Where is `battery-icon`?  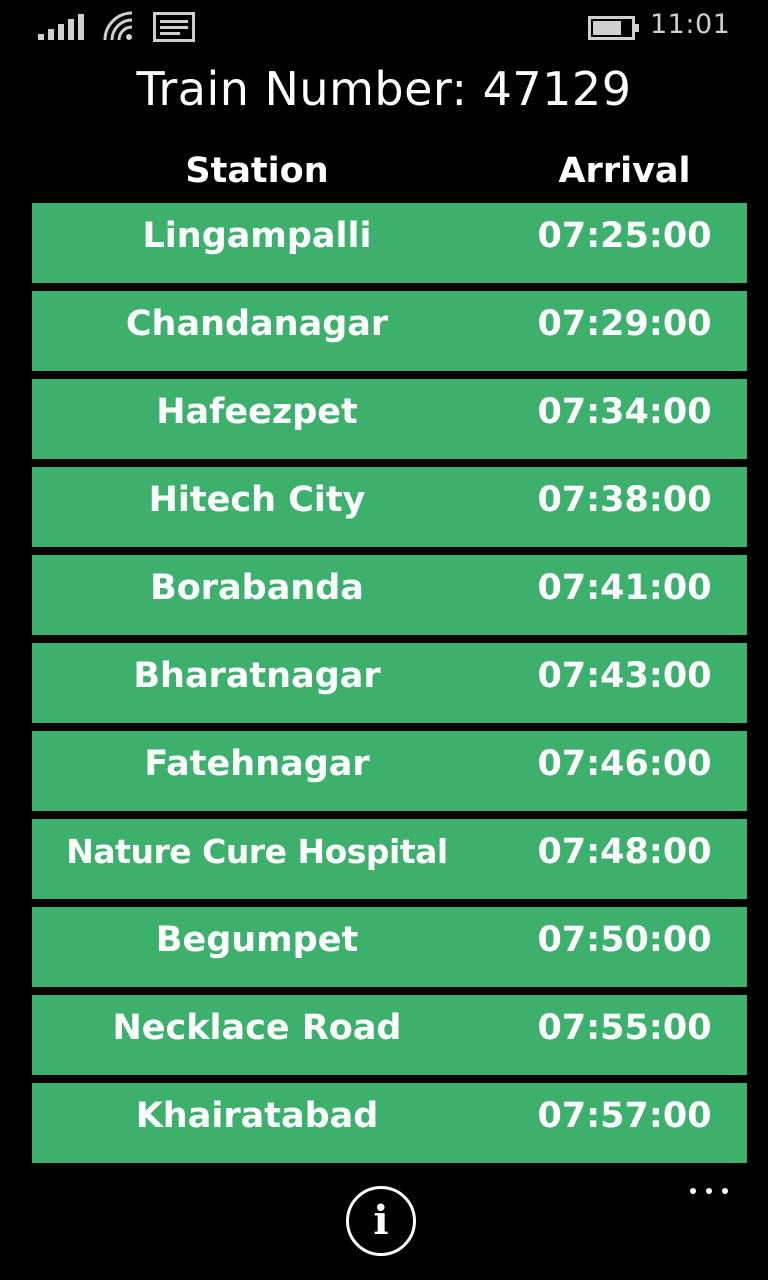
battery-icon is located at coordinates (613, 28).